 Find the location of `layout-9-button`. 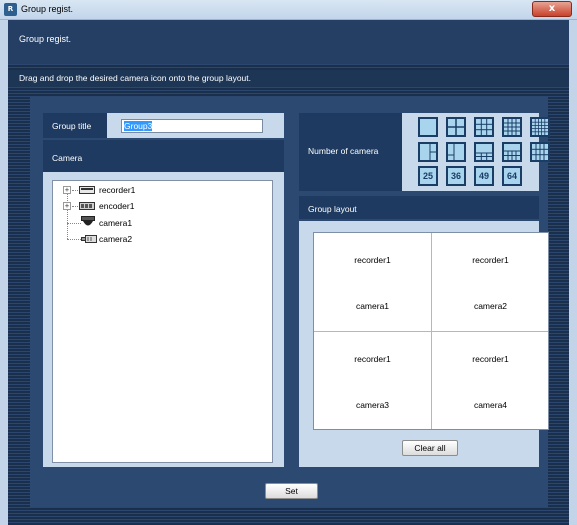

layout-9-button is located at coordinates (484, 127).